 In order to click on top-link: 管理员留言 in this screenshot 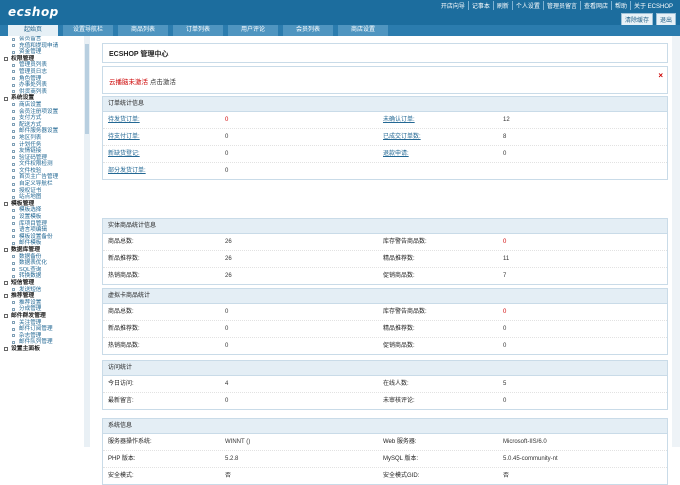, I will do `click(561, 5)`.